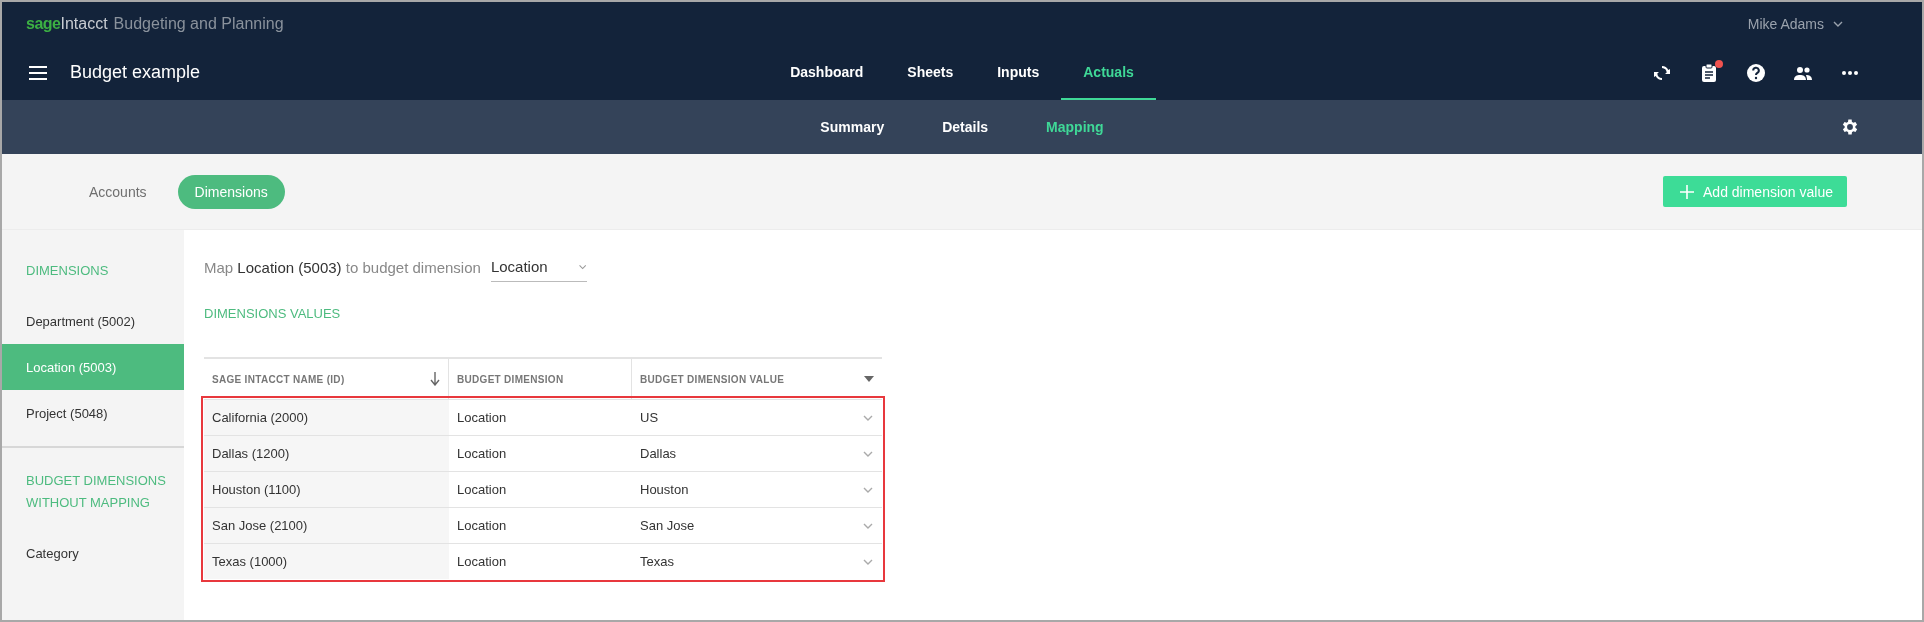 This screenshot has width=1924, height=622. I want to click on menu-icon, so click(38, 72).